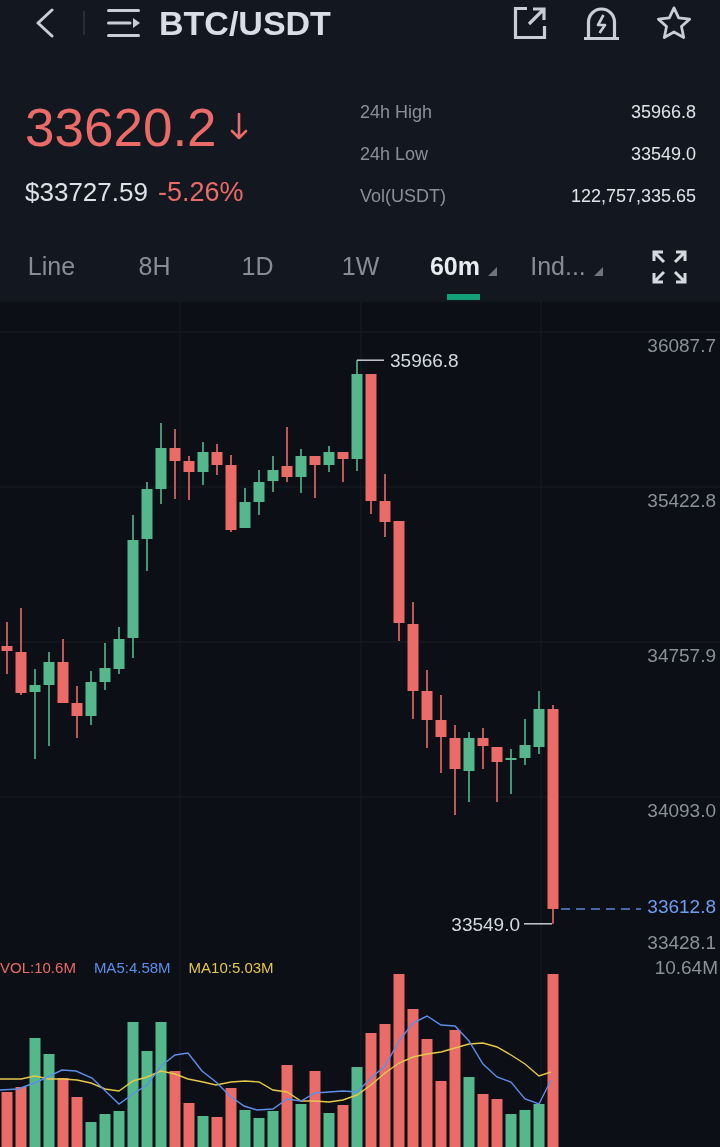 The height and width of the screenshot is (1147, 720). Describe the element at coordinates (485, 925) in the screenshot. I see `low-price-label: 33549.0` at that location.